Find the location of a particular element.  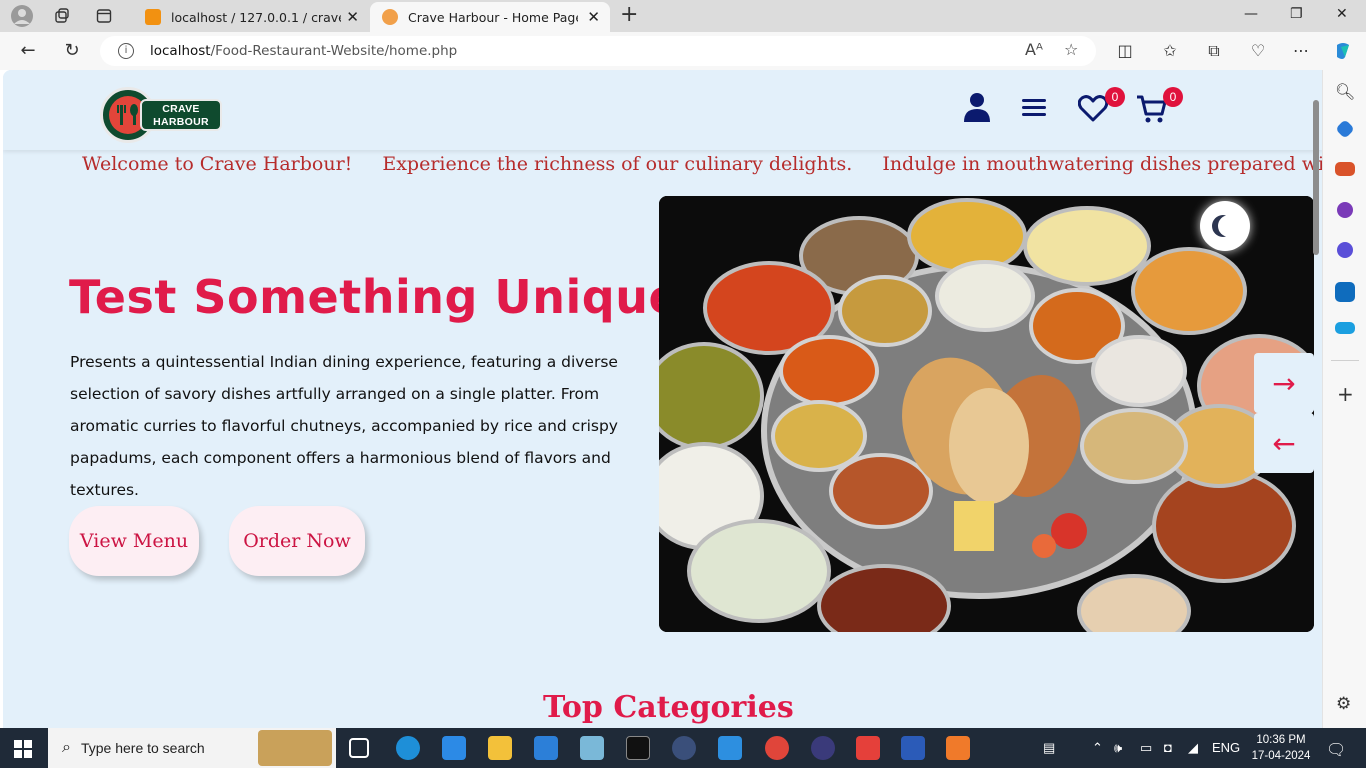

taskbar-search-box: ⌕ Type here to search is located at coordinates (192, 748).